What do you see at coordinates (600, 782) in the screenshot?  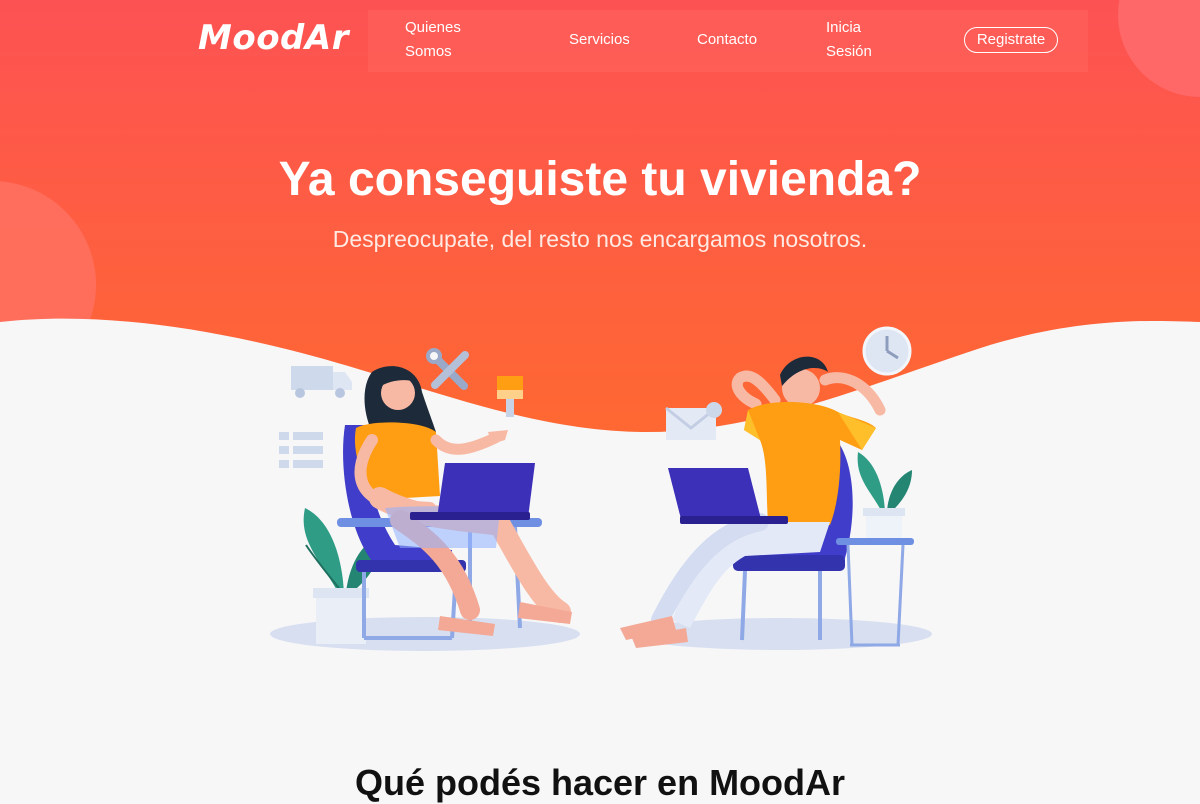 I see `features-section-title: Qué podés hacer en MoodAr` at bounding box center [600, 782].